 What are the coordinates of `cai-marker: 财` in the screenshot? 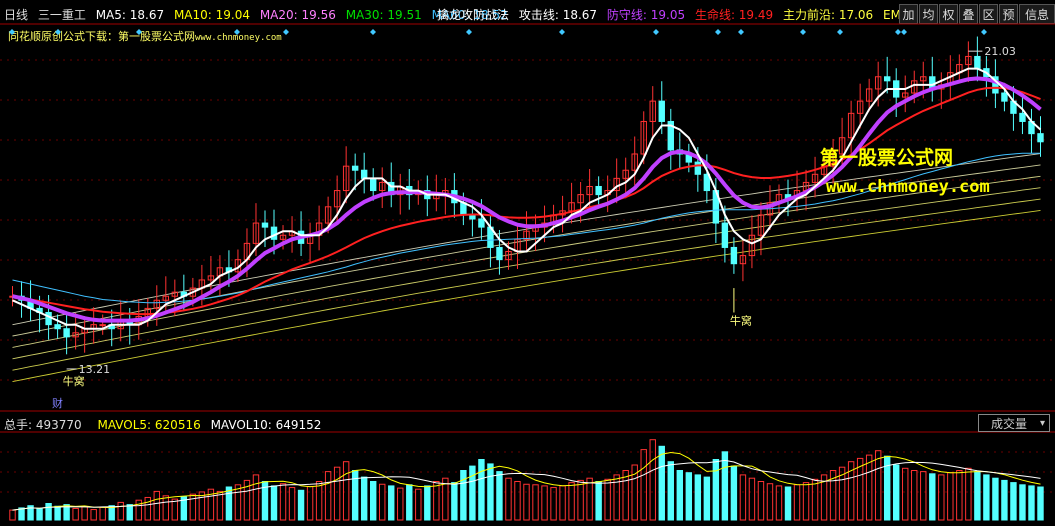 It's located at (57, 403).